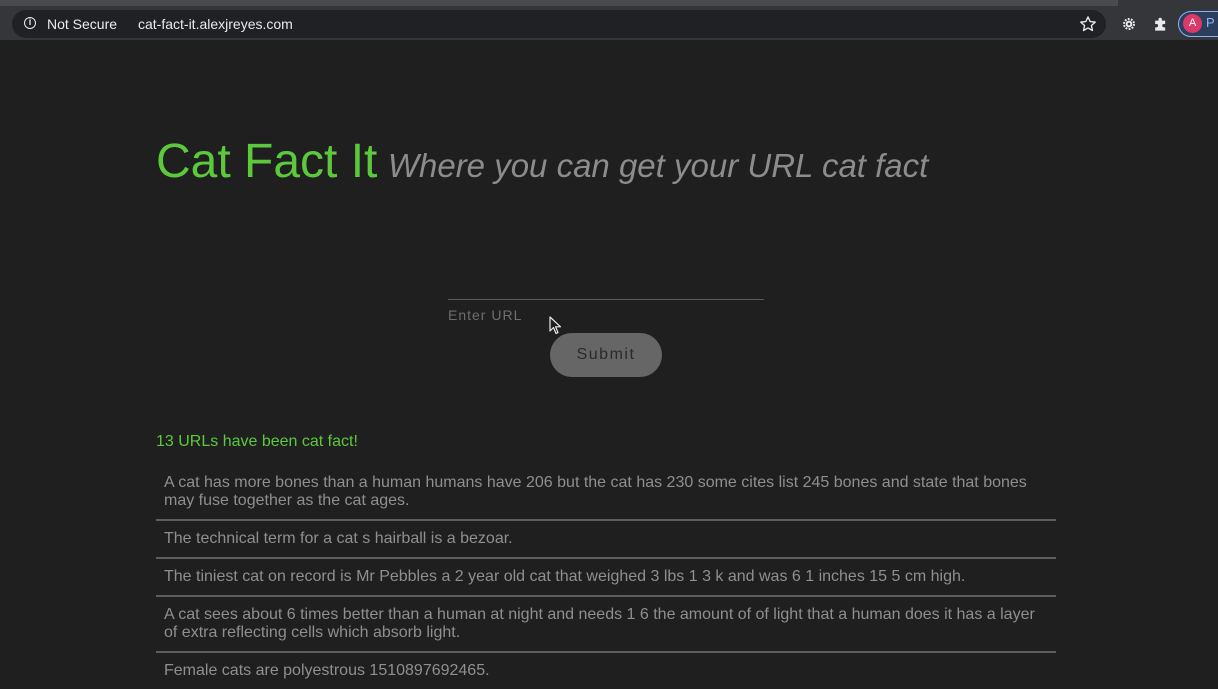 The height and width of the screenshot is (689, 1218). Describe the element at coordinates (215, 24) in the screenshot. I see `address-url: cat-fact-it.alexjreyes.com` at that location.